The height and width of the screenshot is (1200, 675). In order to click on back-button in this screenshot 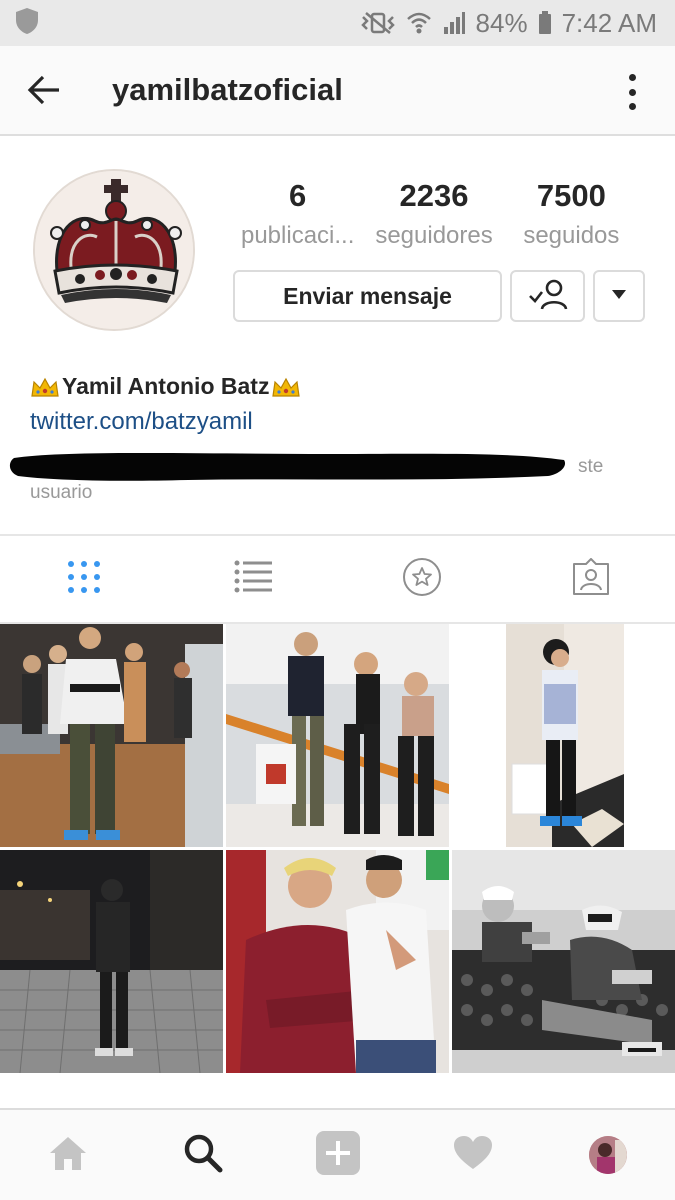, I will do `click(44, 92)`.